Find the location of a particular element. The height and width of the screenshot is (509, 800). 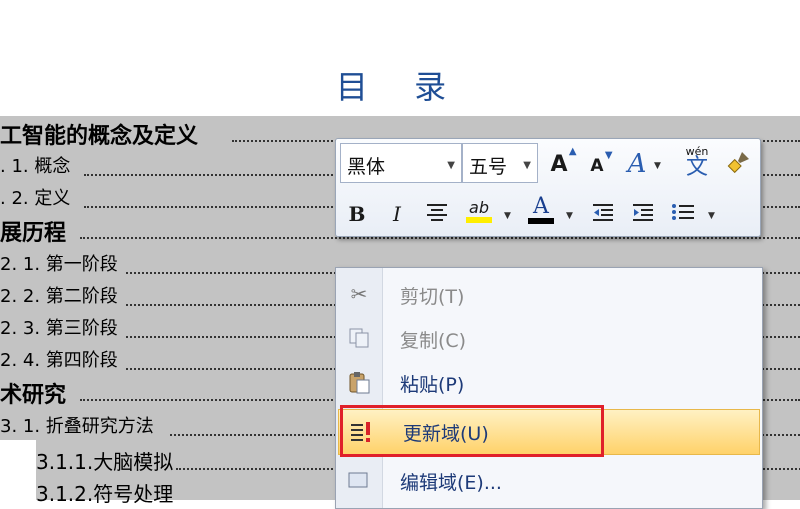

annotation-highlight-box is located at coordinates (472, 431).